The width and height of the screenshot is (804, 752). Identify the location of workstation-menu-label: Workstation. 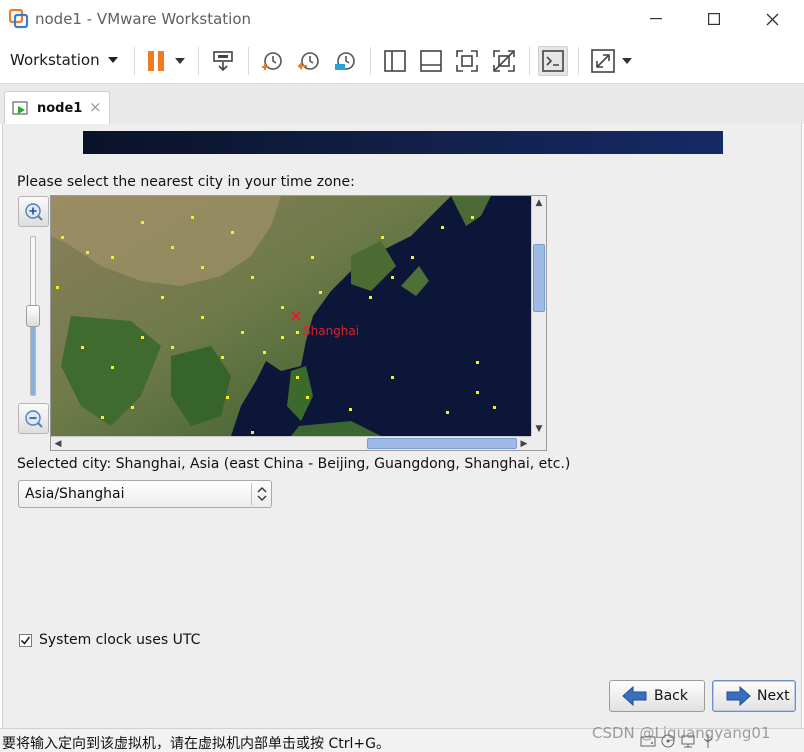
(55, 60).